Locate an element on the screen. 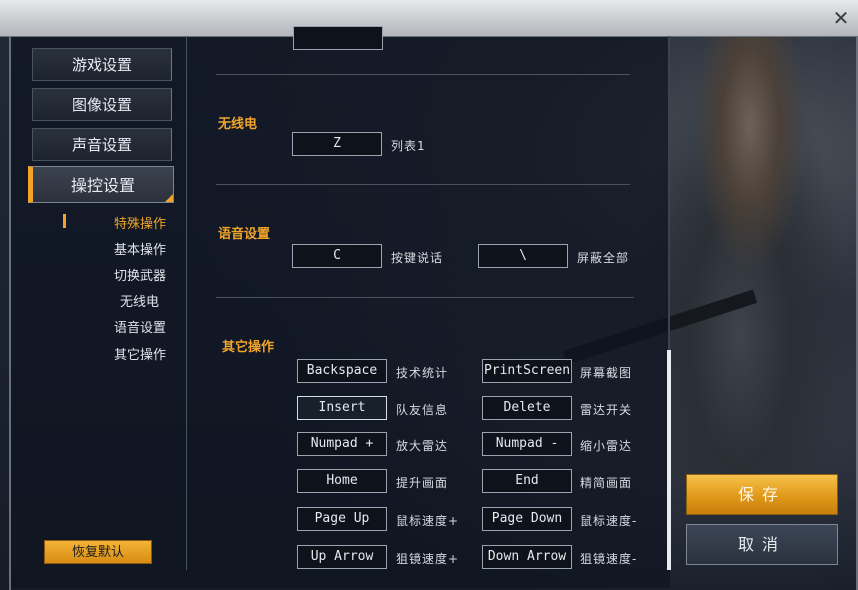 This screenshot has height=590, width=858. submenu-special-ops: 特殊操作 is located at coordinates (106, 222).